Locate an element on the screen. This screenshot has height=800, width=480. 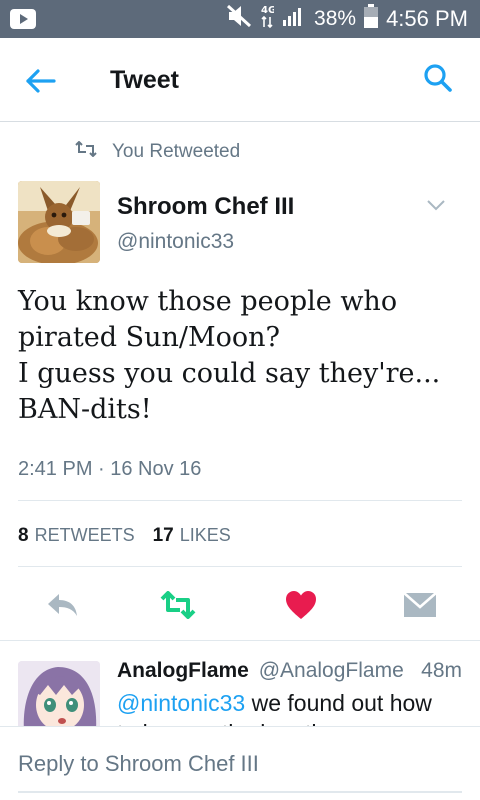
direct-message-icon is located at coordinates (420, 605).